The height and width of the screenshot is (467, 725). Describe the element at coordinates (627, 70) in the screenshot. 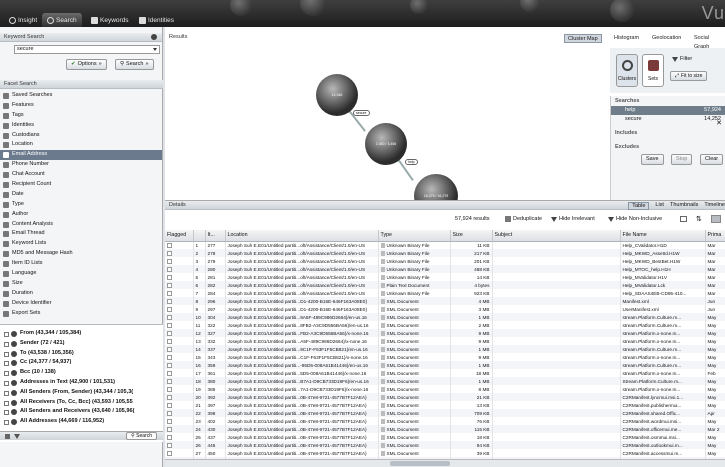

I see `clusters-tool: Clusters` at that location.